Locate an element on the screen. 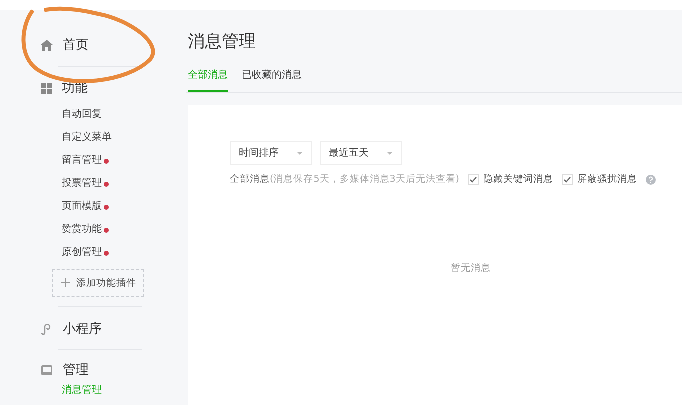 The width and height of the screenshot is (682, 405). dropdown: 最近五天 is located at coordinates (361, 153).